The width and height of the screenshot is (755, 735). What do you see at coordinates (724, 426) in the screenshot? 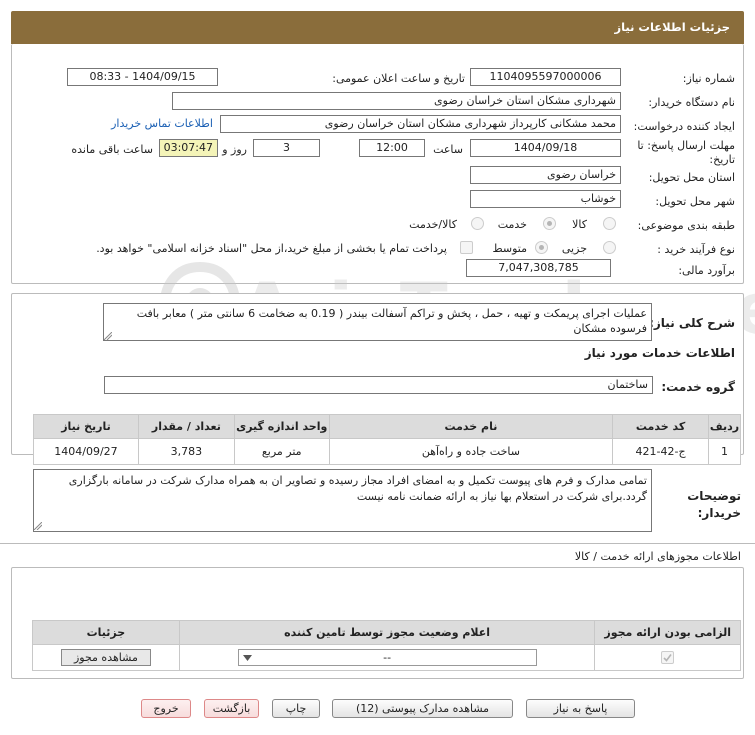
I see `col-index: ردیف` at bounding box center [724, 426].